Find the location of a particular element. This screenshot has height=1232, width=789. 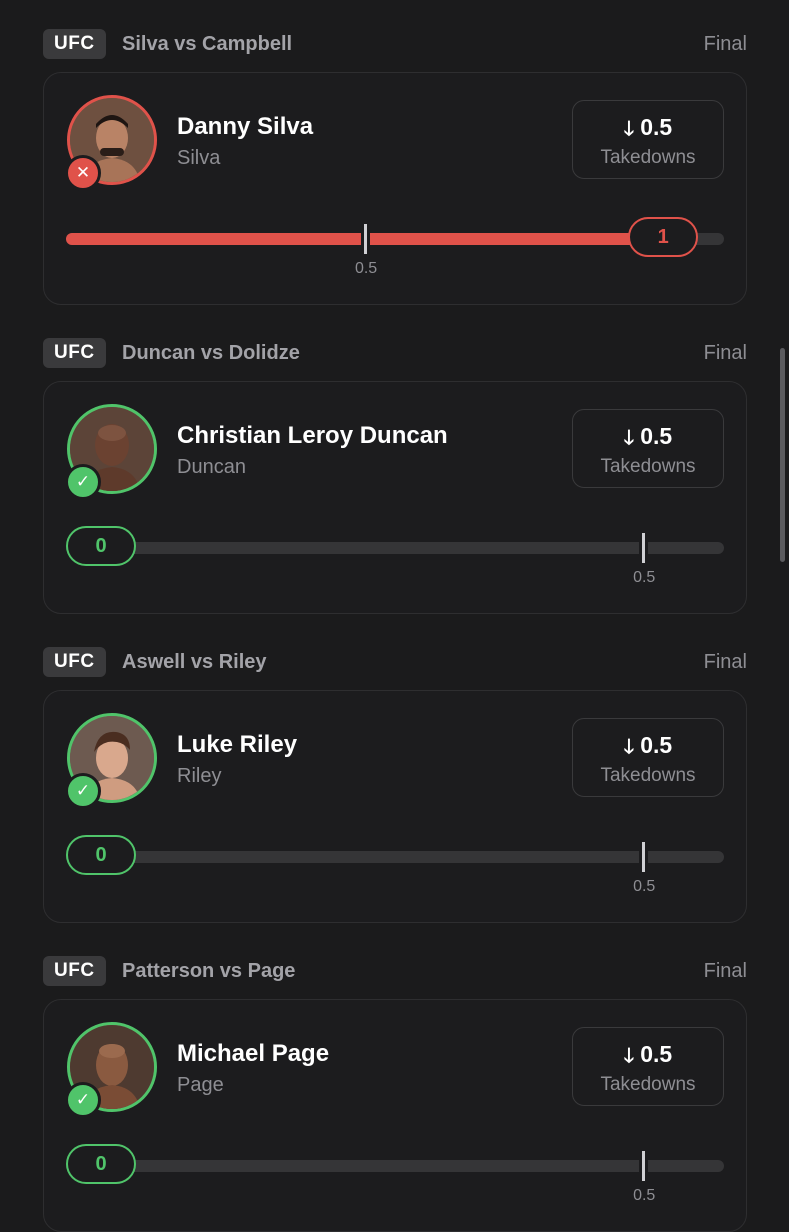

player-short-name: Duncan is located at coordinates (211, 467).